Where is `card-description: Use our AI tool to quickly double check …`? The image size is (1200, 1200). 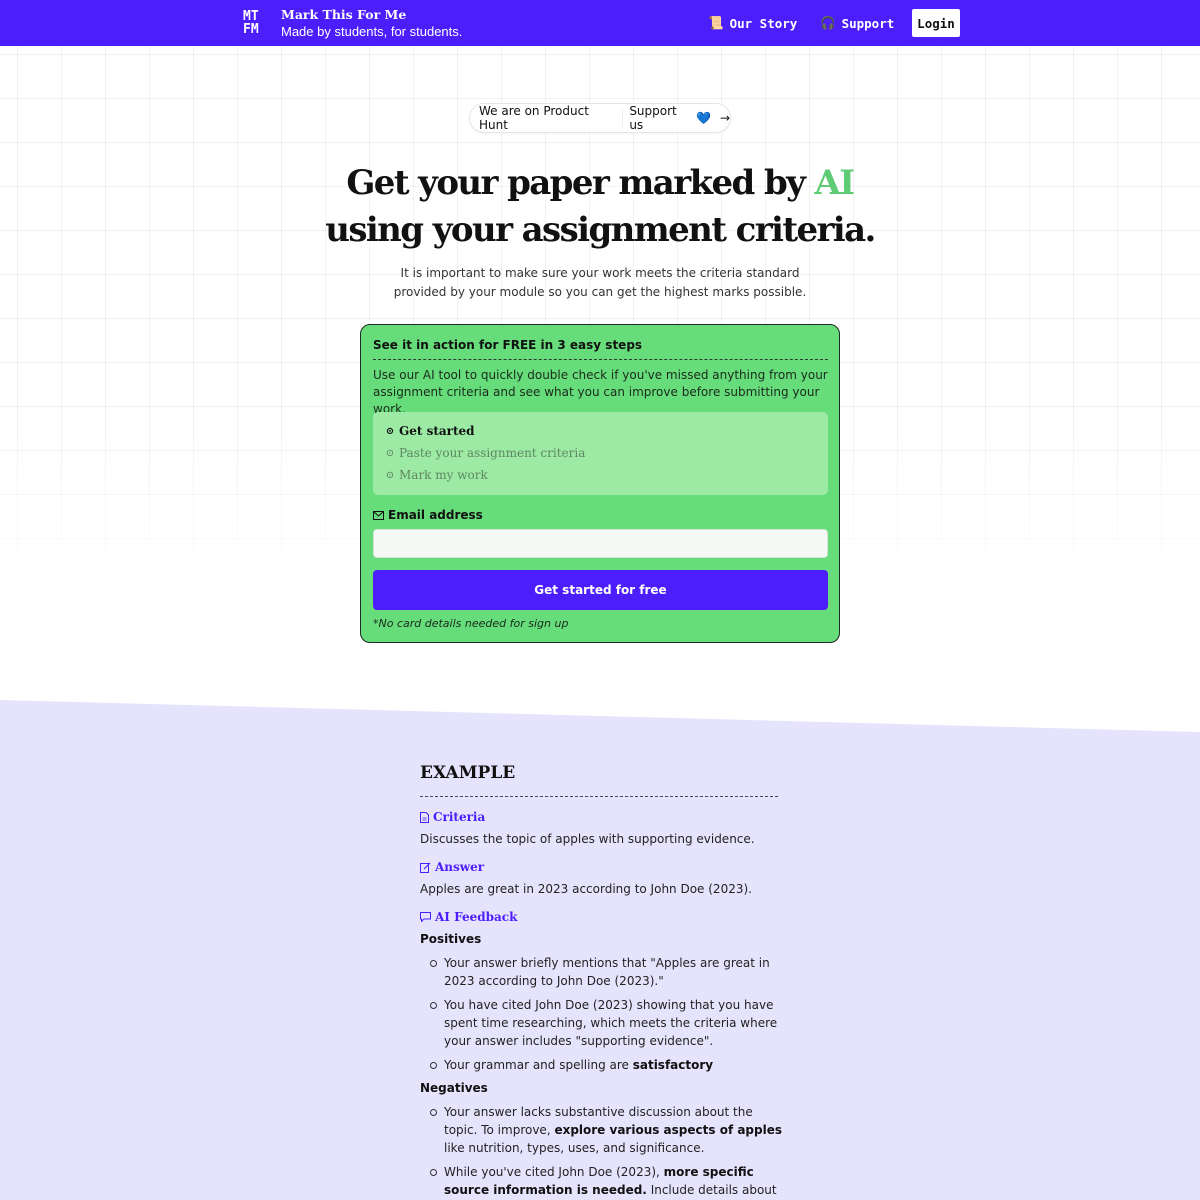
card-description: Use our AI tool to quickly double check … is located at coordinates (600, 392).